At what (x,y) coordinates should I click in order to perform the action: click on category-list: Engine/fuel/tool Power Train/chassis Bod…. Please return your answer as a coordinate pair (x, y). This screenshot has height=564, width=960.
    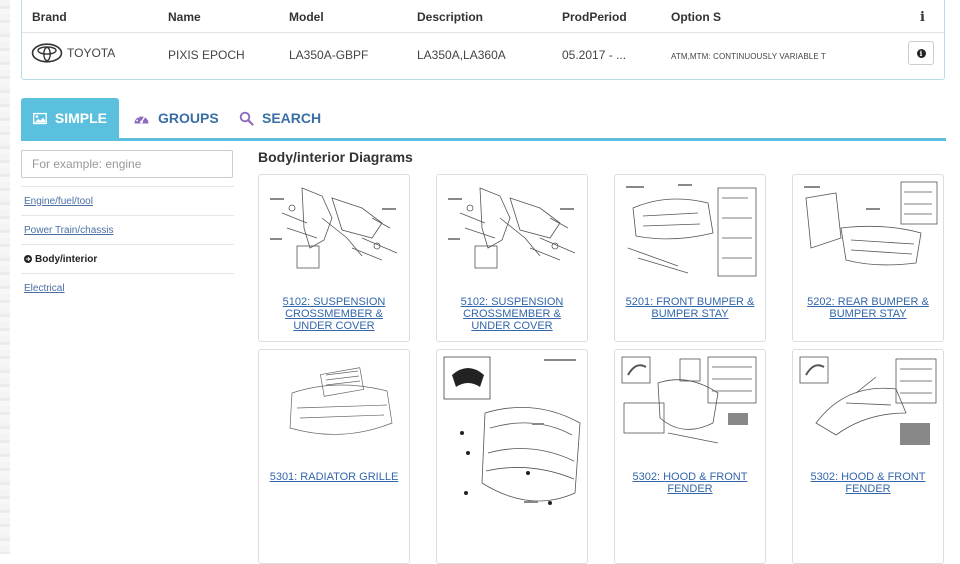
    Looking at the image, I should click on (127, 244).